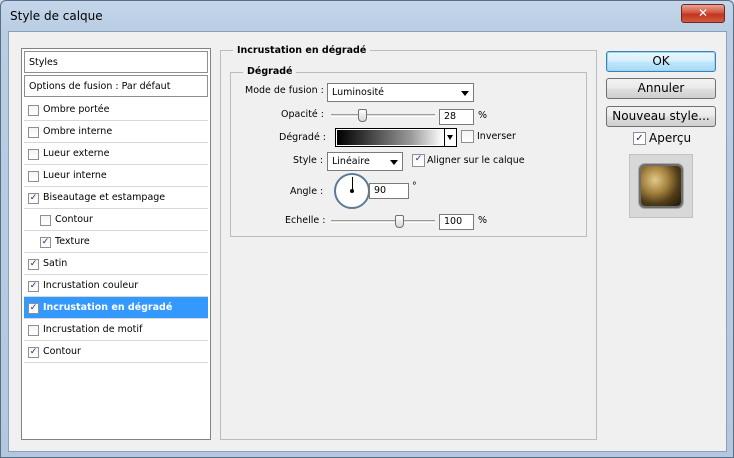 The width and height of the screenshot is (734, 458). I want to click on window-title: Style de calque, so click(56, 16).